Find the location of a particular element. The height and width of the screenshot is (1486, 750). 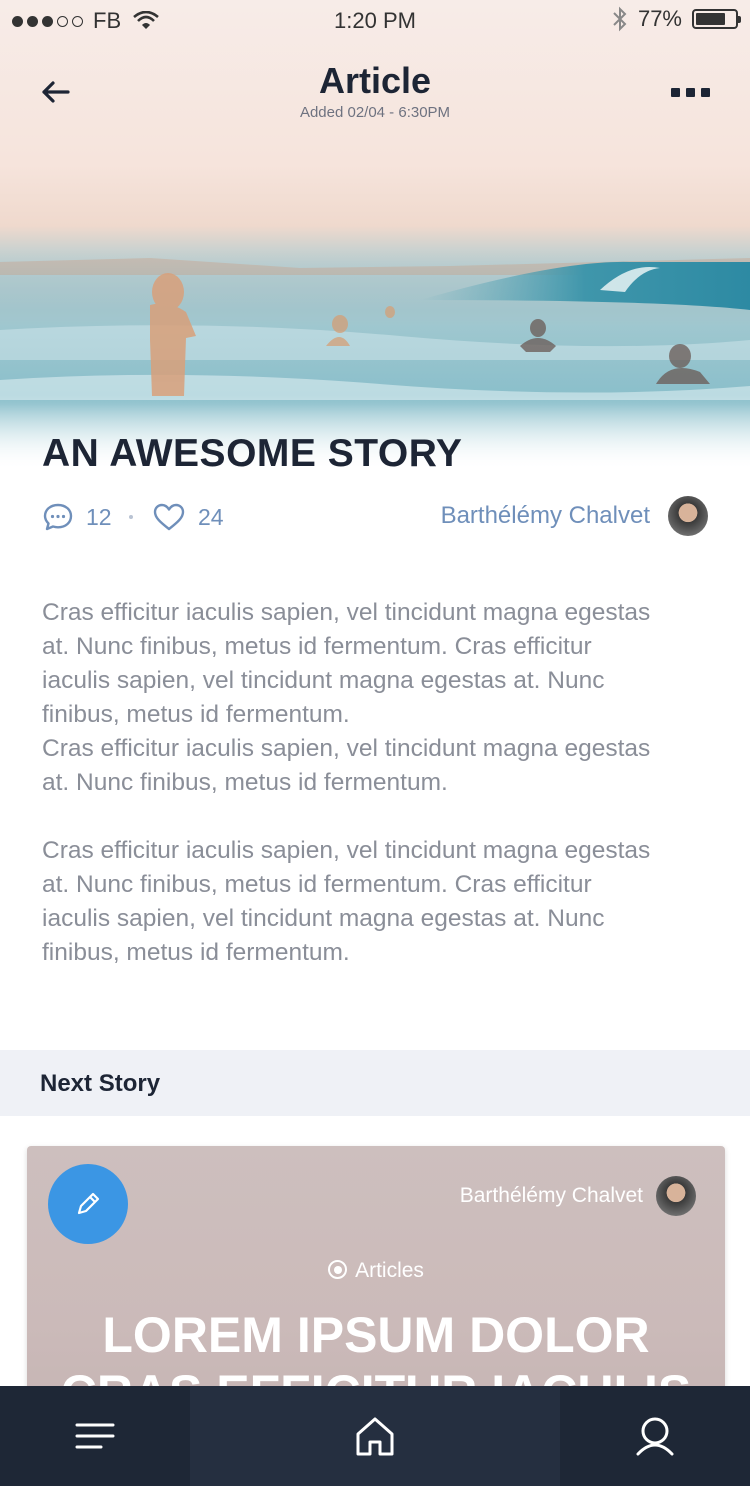

likes-button: 24 is located at coordinates (188, 517).